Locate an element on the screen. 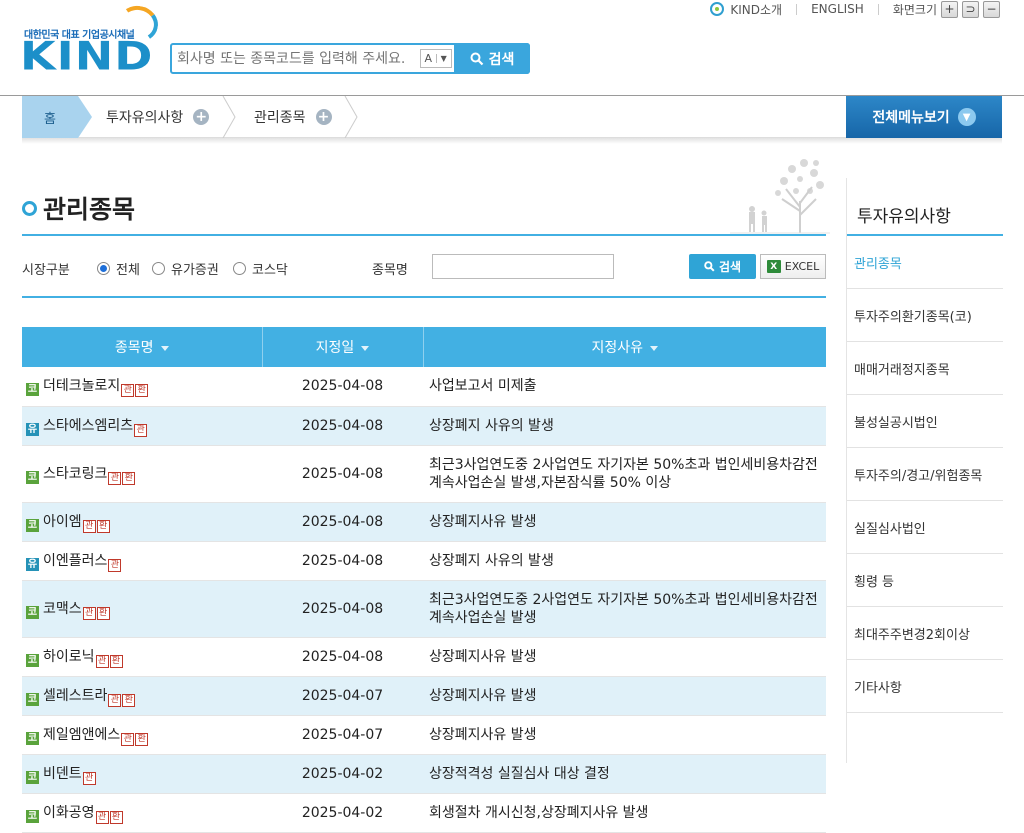 Image resolution: width=1024 pixels, height=833 pixels. column-header-reason: 지정사유 is located at coordinates (624, 347).